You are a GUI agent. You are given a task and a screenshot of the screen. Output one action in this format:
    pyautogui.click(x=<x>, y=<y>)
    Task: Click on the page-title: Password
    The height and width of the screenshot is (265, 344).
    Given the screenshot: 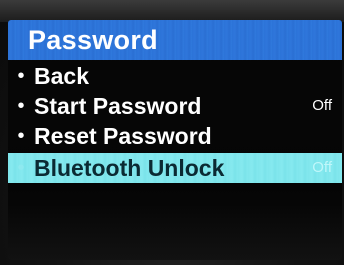 What is the action you would take?
    pyautogui.click(x=93, y=39)
    